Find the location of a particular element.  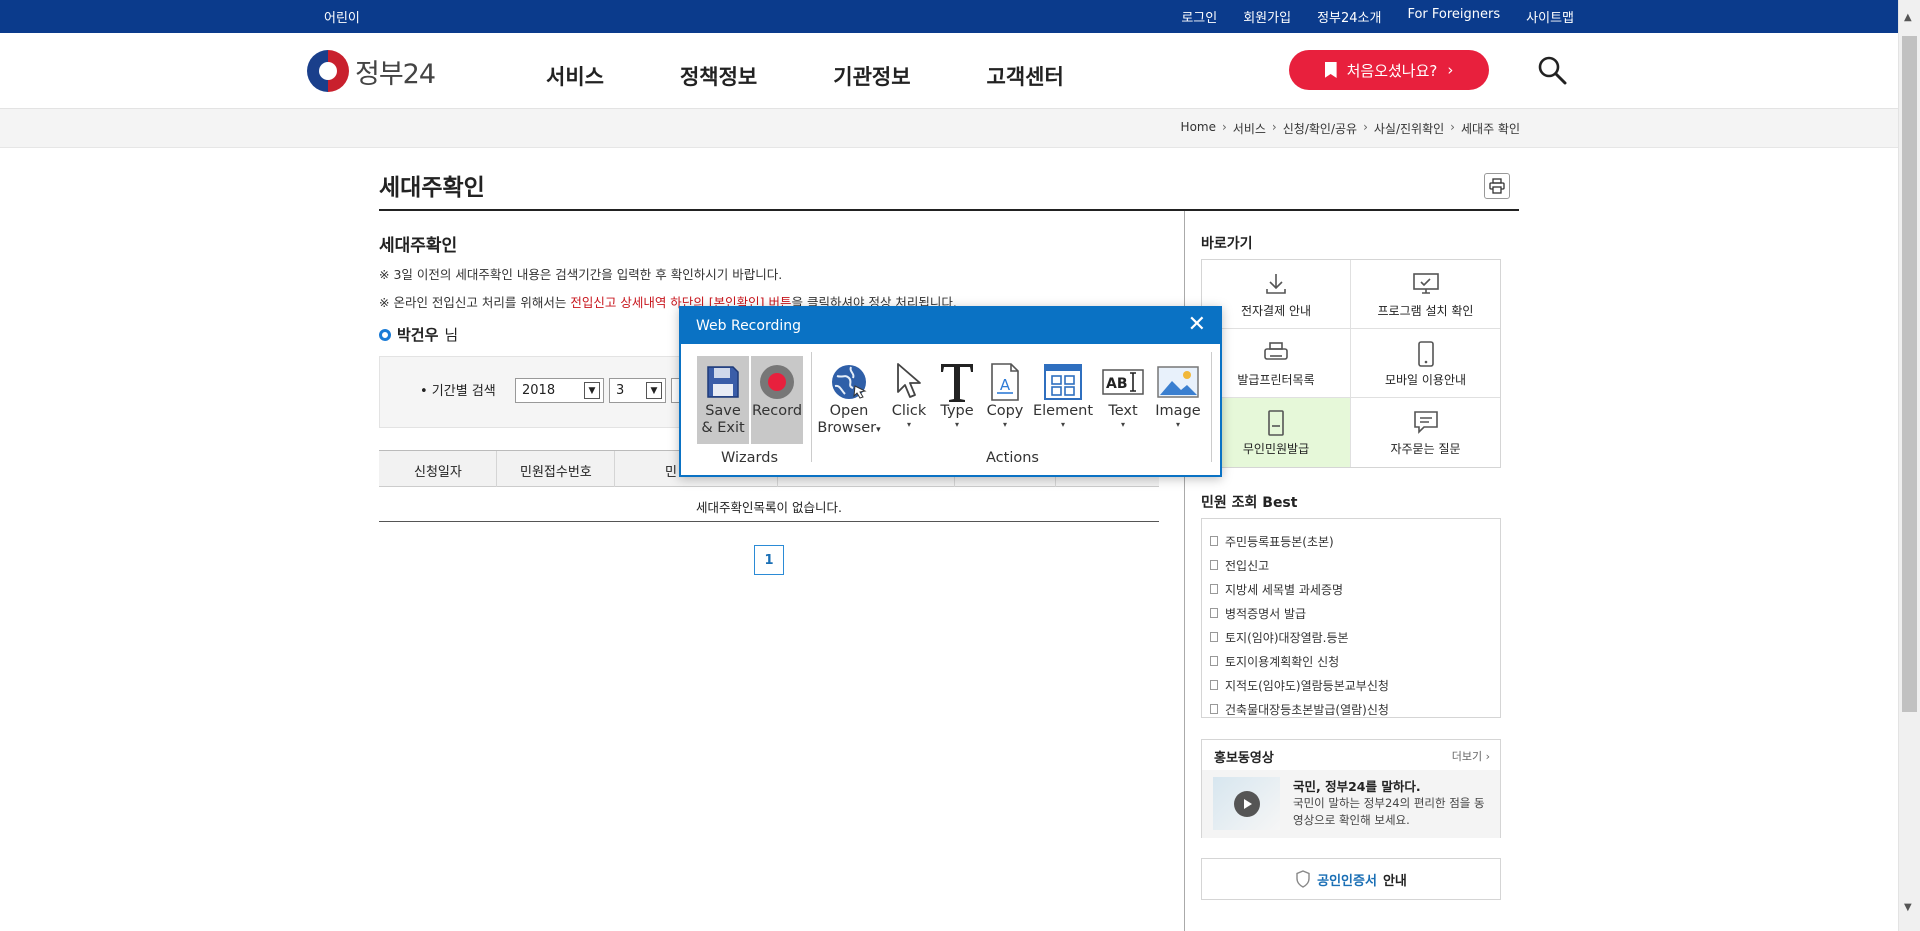

nav-agency: 기관정보 is located at coordinates (871, 76).